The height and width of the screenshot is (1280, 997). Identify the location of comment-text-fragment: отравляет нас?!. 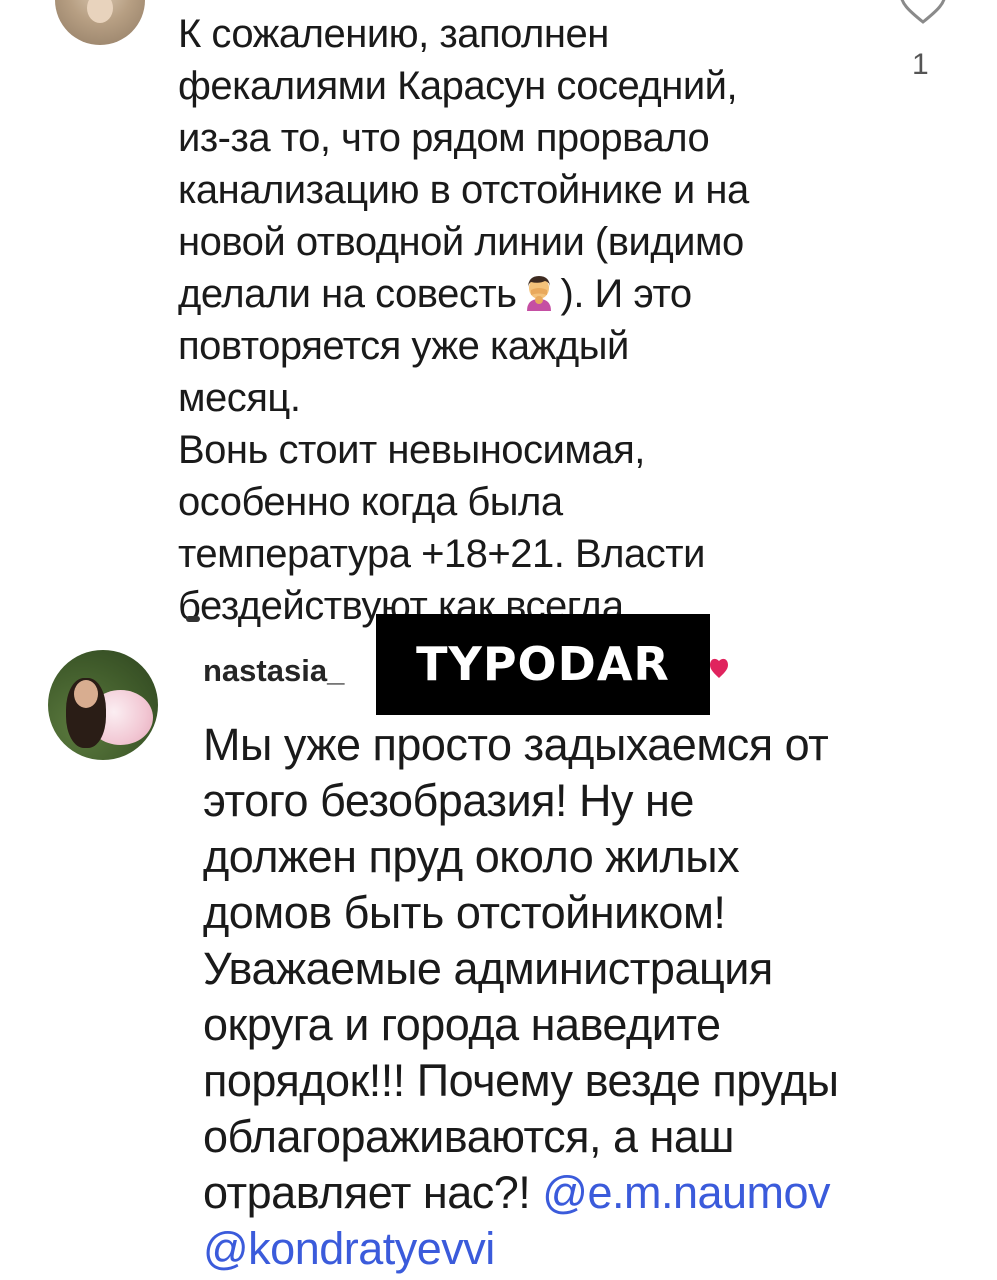
(373, 1192).